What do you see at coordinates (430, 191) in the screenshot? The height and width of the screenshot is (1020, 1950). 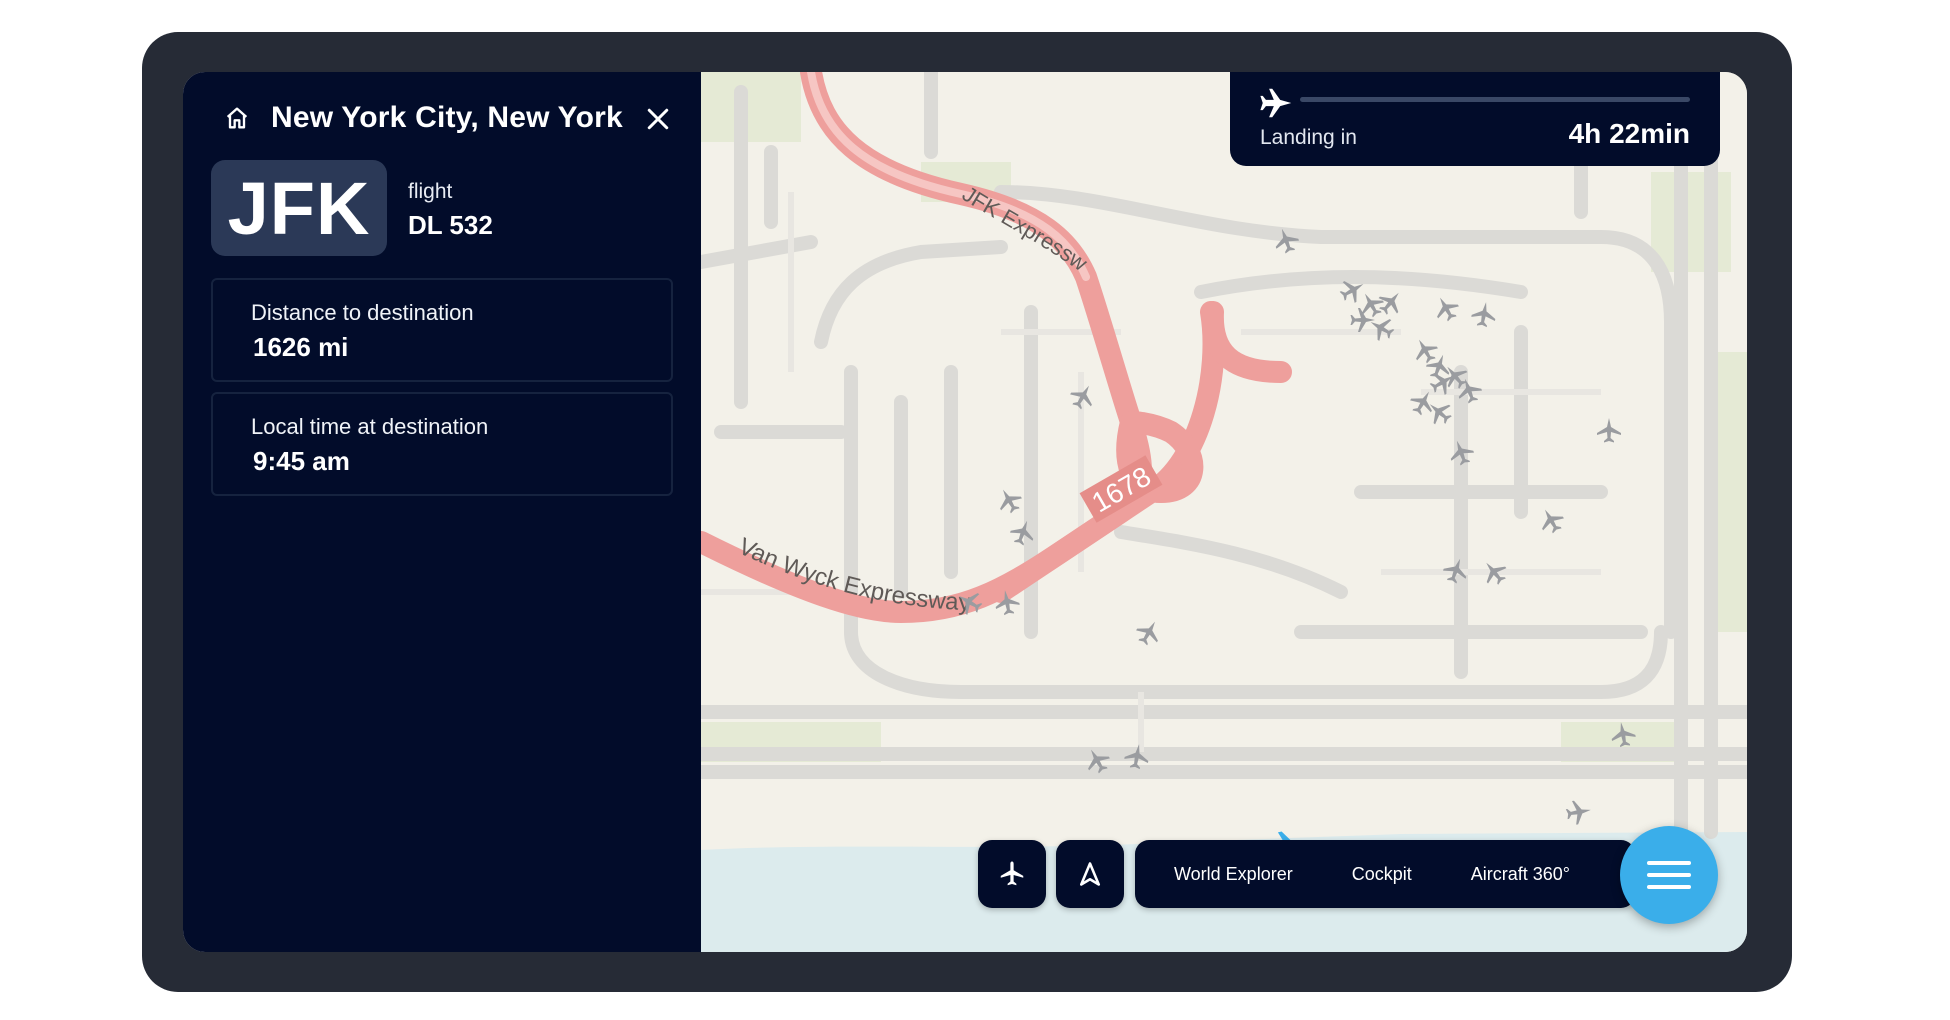 I see `flight-label: flight` at bounding box center [430, 191].